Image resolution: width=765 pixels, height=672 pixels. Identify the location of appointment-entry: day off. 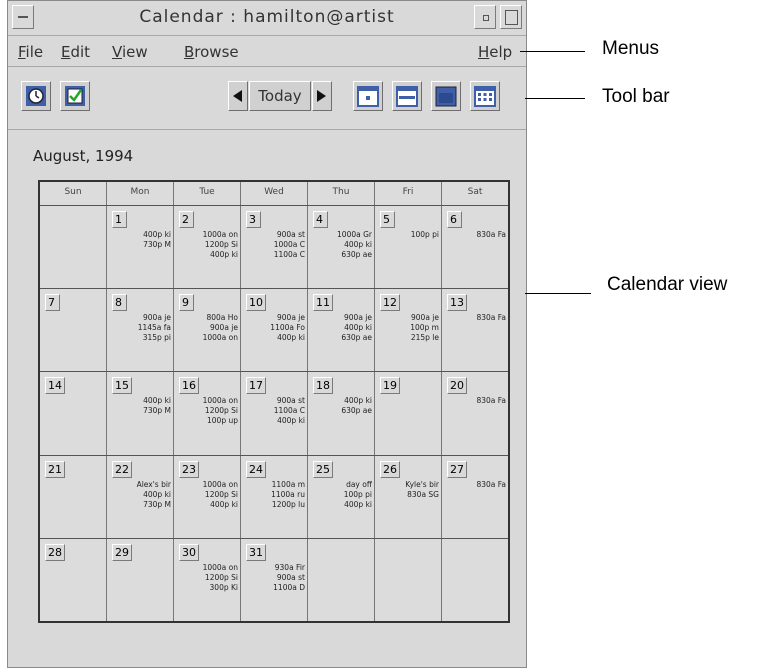
(341, 485).